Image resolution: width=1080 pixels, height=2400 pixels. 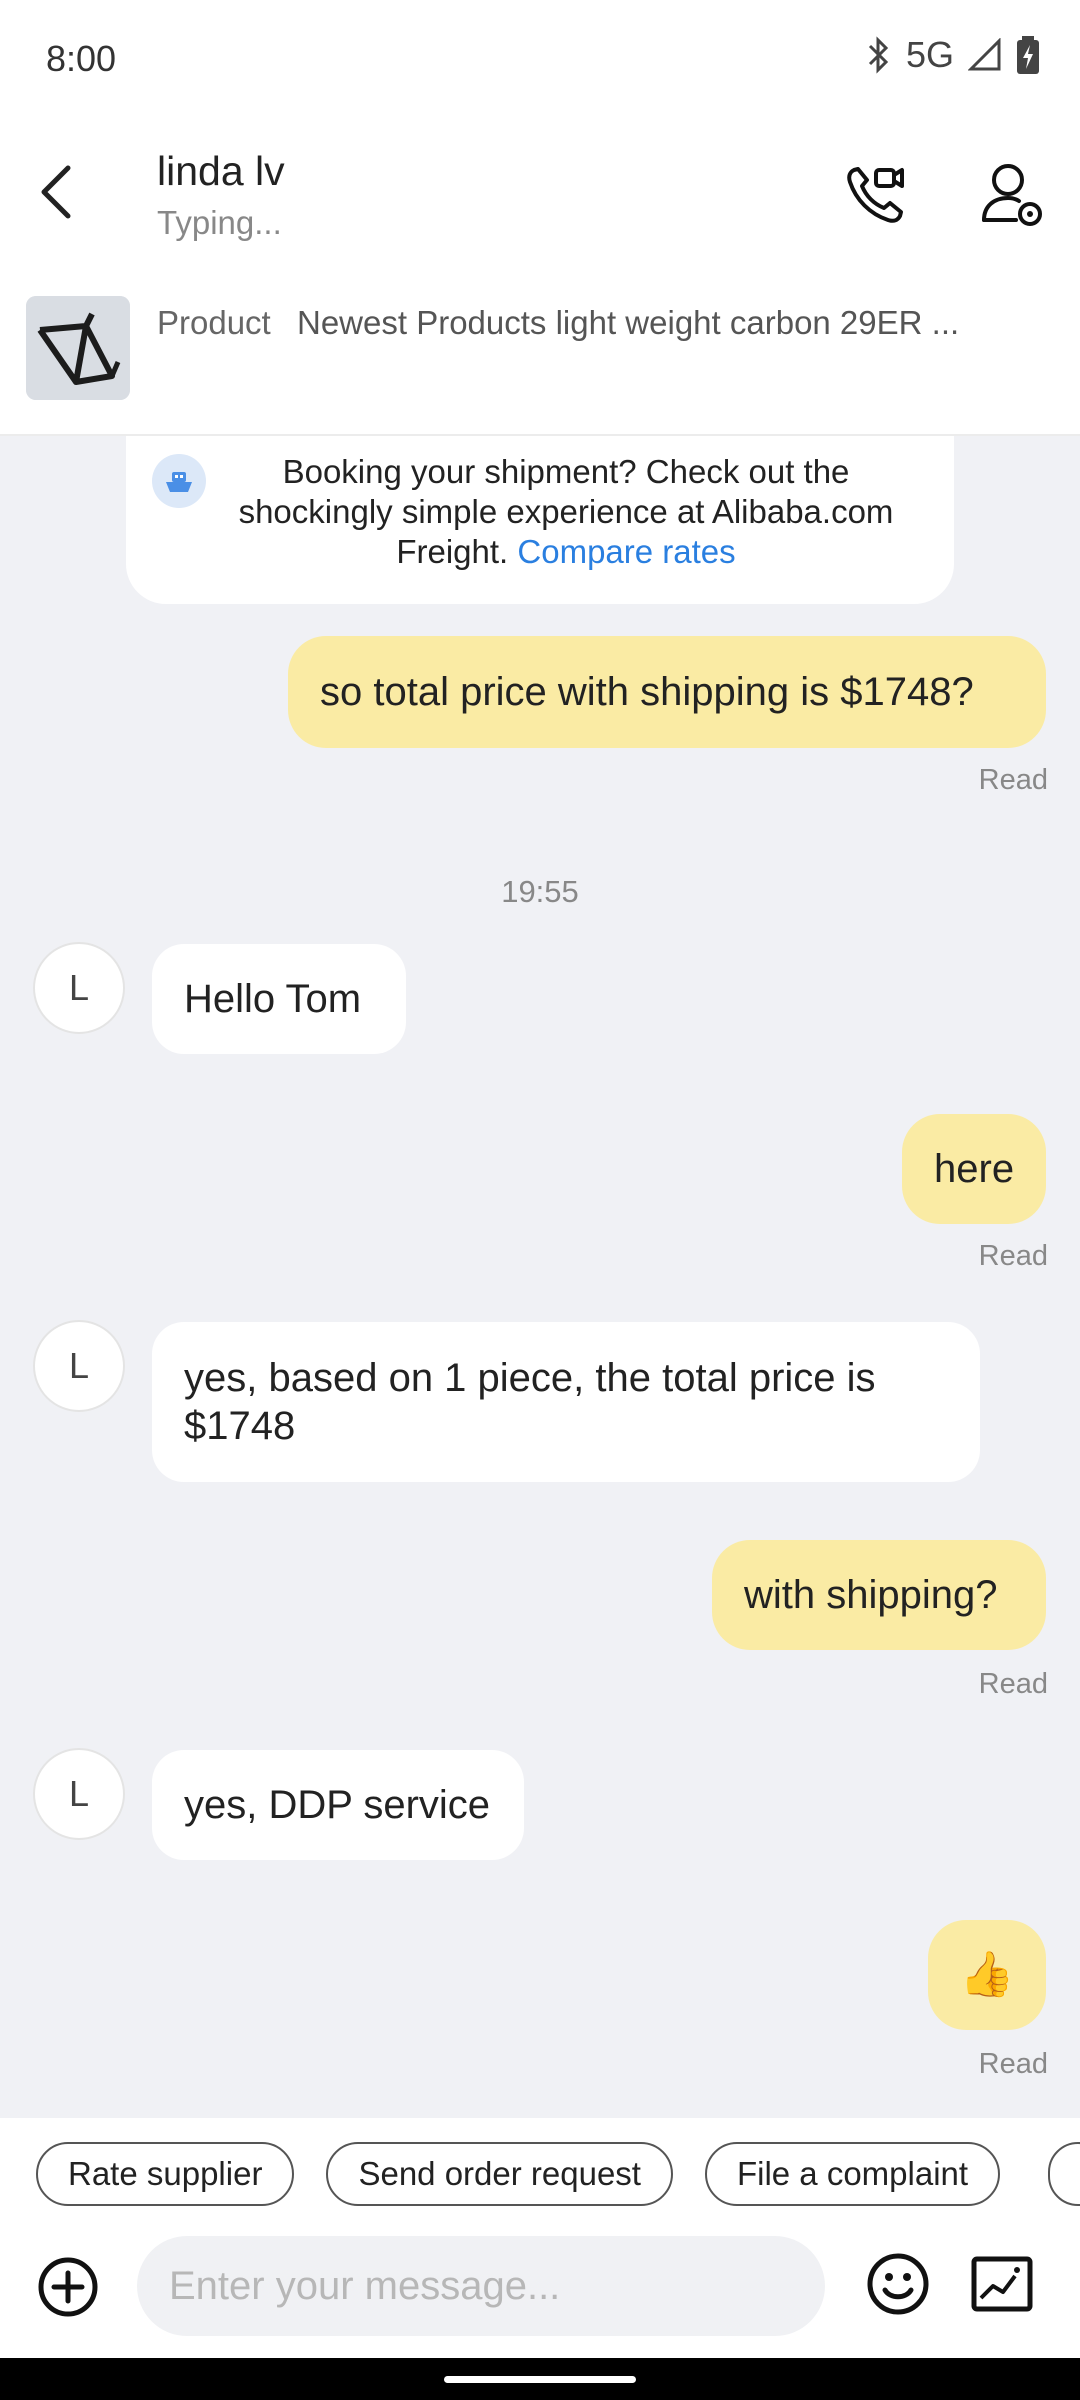 I want to click on send-order-request-chip: Send order request, so click(x=499, y=2174).